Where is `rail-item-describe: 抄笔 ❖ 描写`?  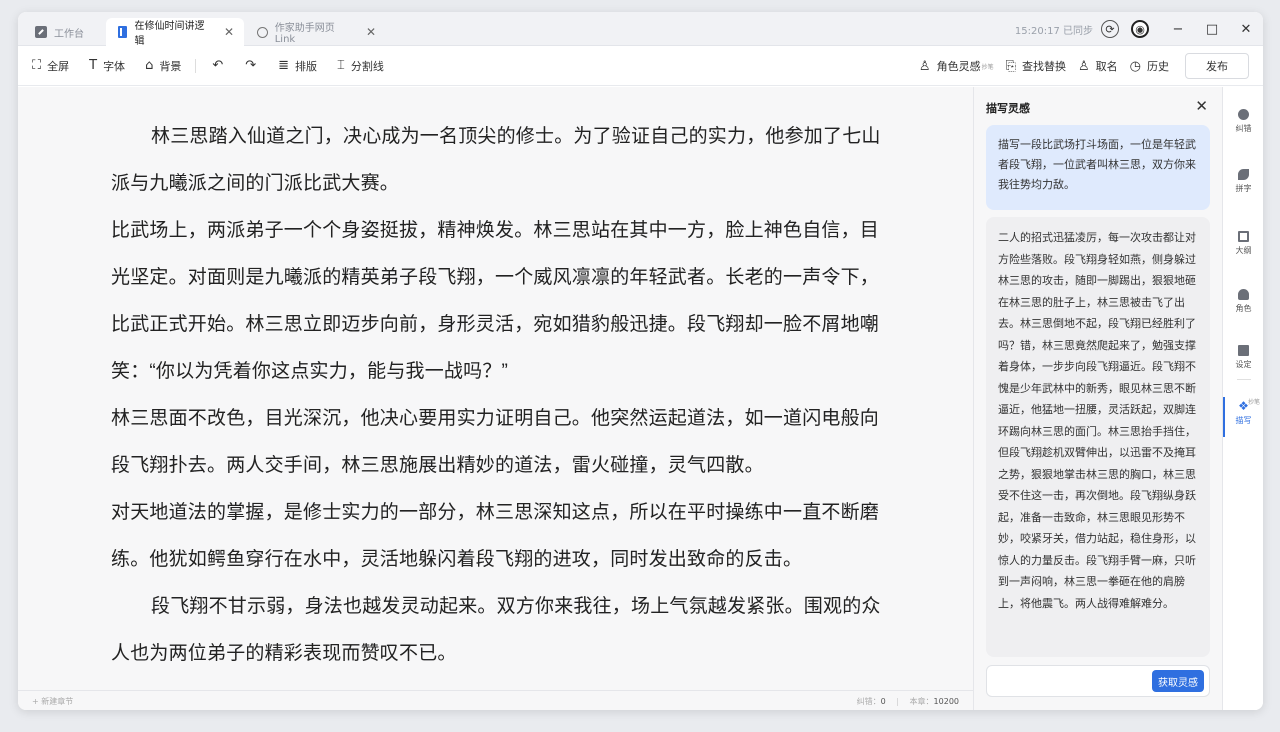 rail-item-describe: 抄笔 ❖ 描写 is located at coordinates (1243, 417).